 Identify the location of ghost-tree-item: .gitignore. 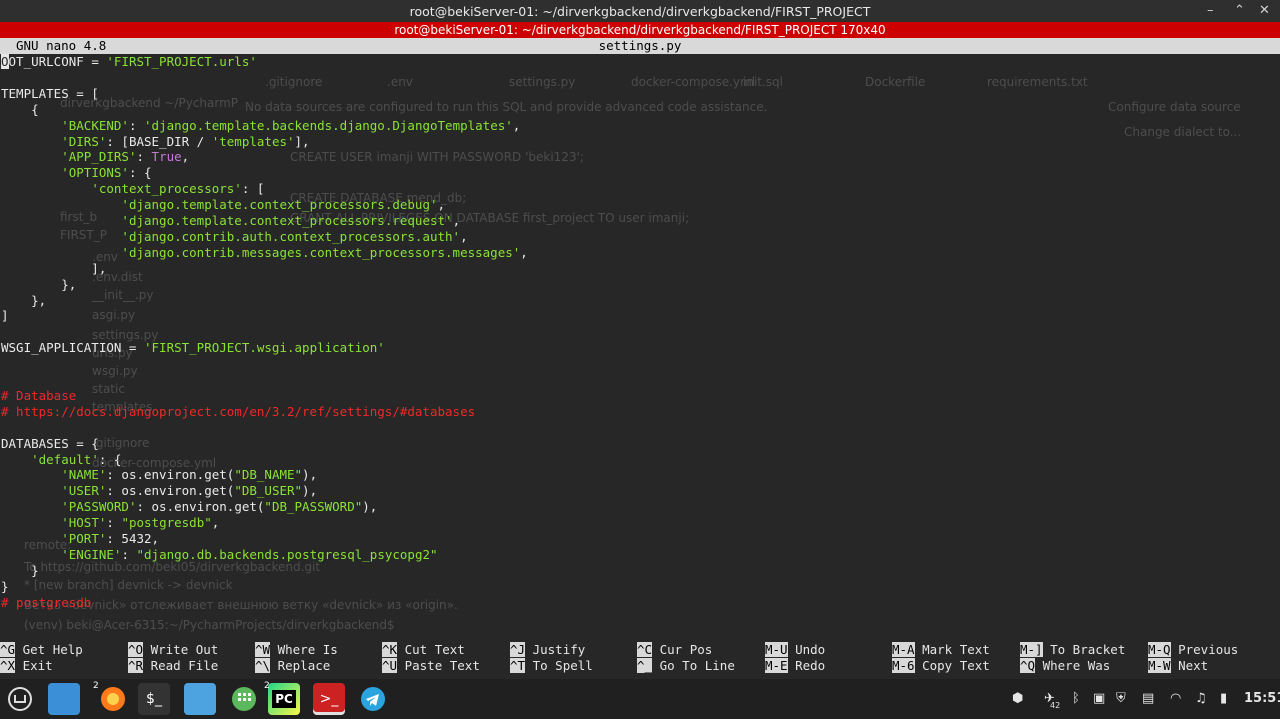
(121, 443).